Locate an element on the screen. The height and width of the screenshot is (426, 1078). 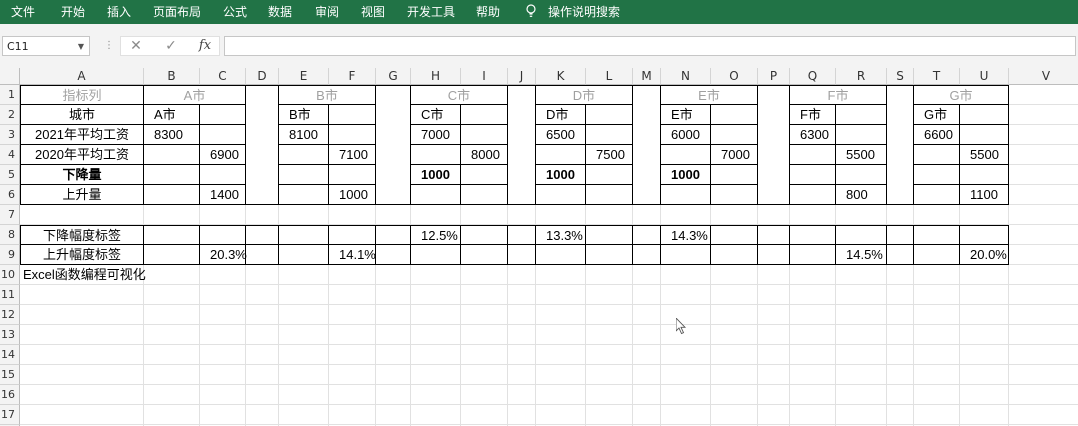
cell-a2: 城市 is located at coordinates (82, 115).